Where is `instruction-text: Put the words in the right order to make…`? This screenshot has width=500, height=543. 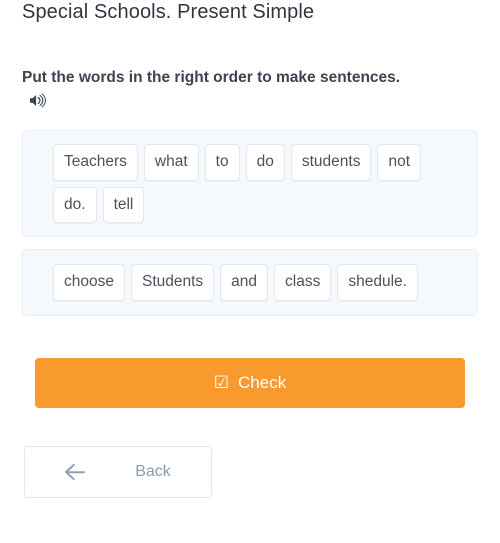 instruction-text: Put the words in the right order to make… is located at coordinates (211, 77).